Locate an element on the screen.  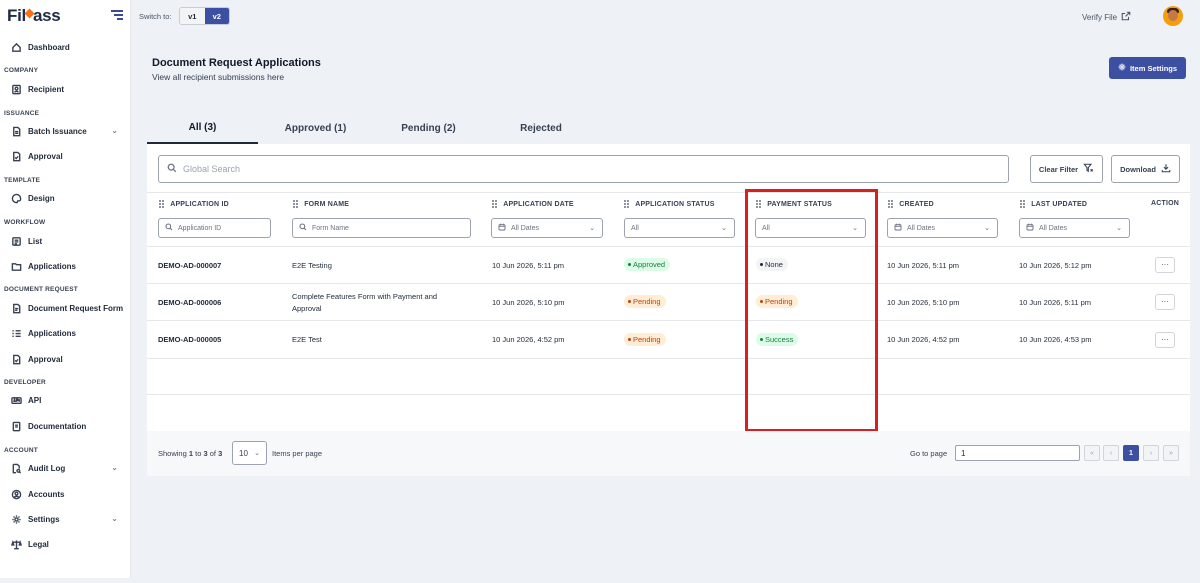
application-status-filter: All ⌄ is located at coordinates (679, 228).